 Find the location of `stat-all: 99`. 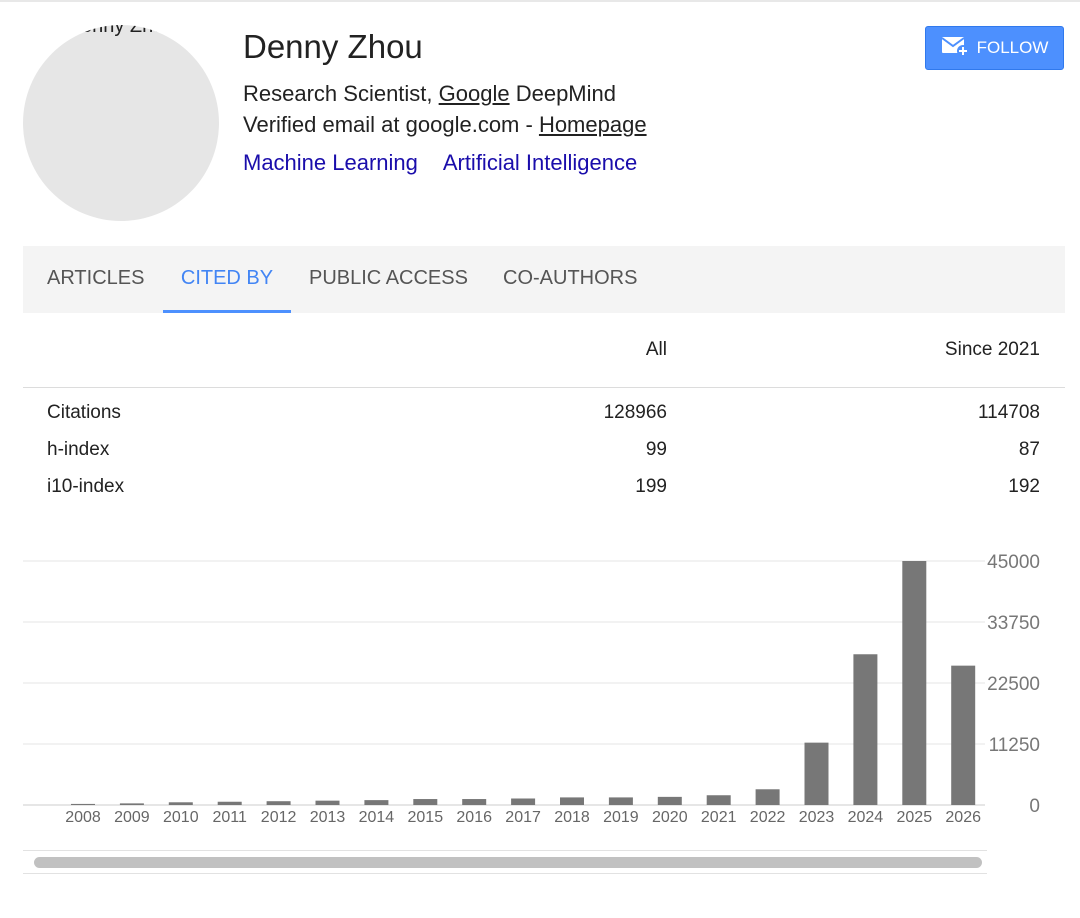

stat-all: 99 is located at coordinates (656, 449).